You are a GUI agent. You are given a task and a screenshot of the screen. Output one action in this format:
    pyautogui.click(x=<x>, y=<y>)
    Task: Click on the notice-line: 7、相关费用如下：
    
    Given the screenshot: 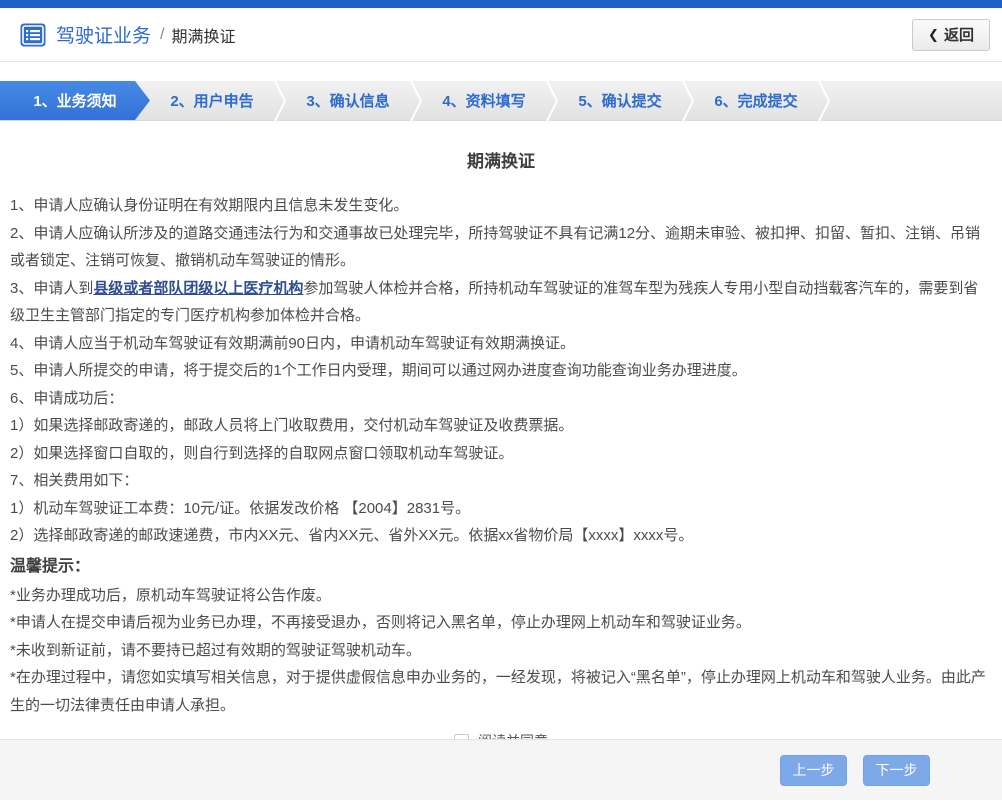 What is the action you would take?
    pyautogui.click(x=74, y=480)
    